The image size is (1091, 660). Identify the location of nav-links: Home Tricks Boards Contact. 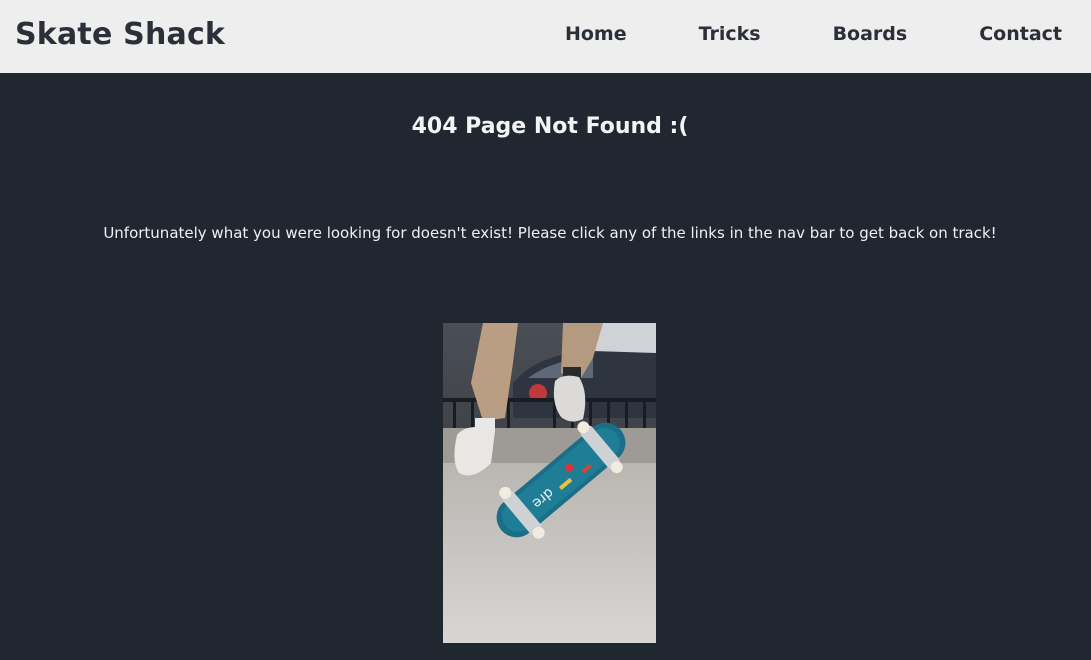
(813, 34).